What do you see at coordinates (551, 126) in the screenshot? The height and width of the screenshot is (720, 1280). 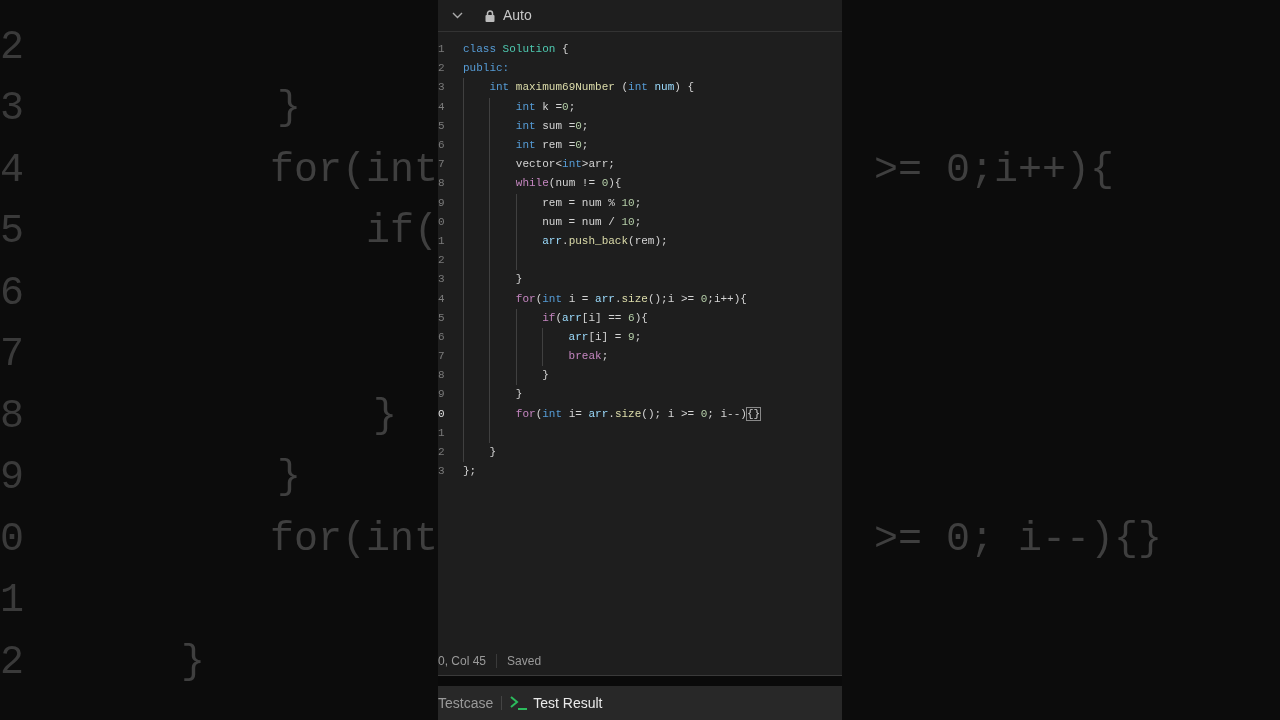 I see `code-line: int sum =0;` at bounding box center [551, 126].